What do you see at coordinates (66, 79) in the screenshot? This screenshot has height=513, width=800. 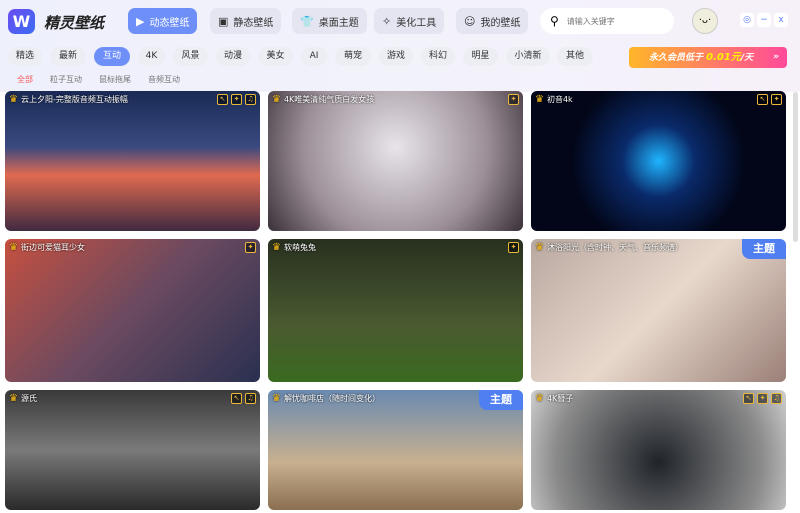 I see `subcategory-tab: 粒子互动` at bounding box center [66, 79].